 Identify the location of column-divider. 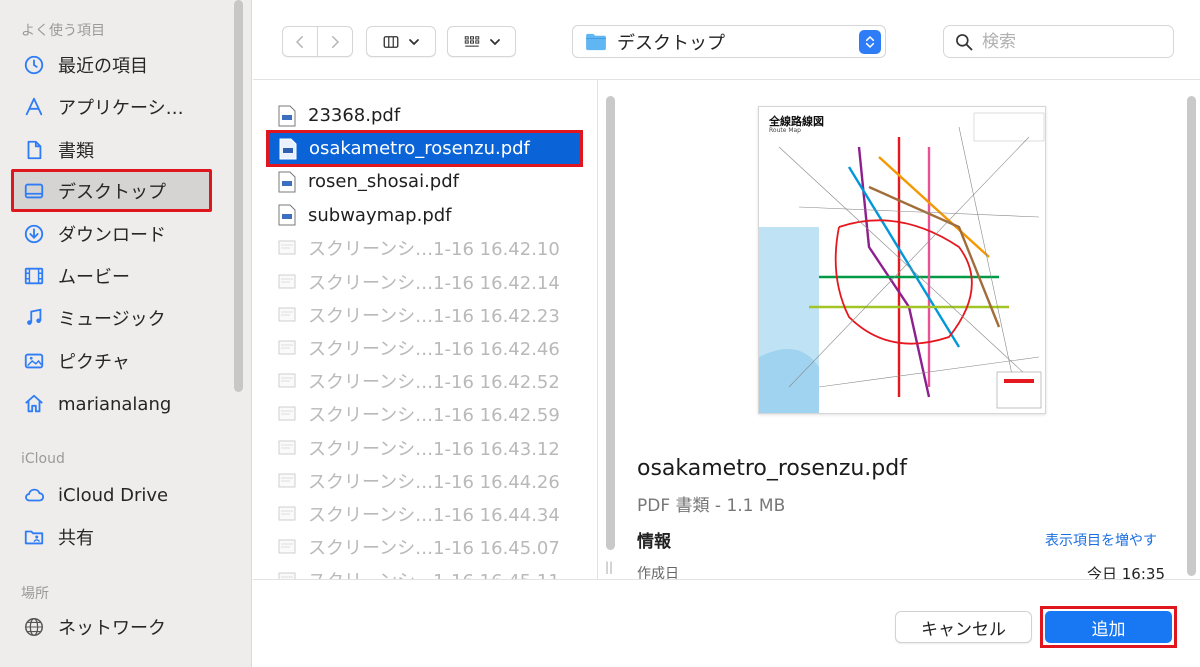
(597, 329).